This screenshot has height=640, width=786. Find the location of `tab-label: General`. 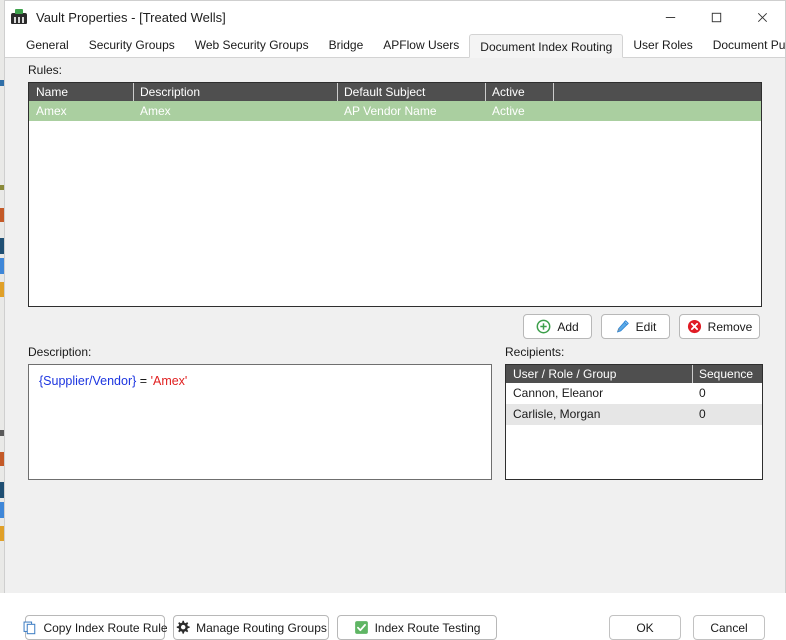

tab-label: General is located at coordinates (47, 45).